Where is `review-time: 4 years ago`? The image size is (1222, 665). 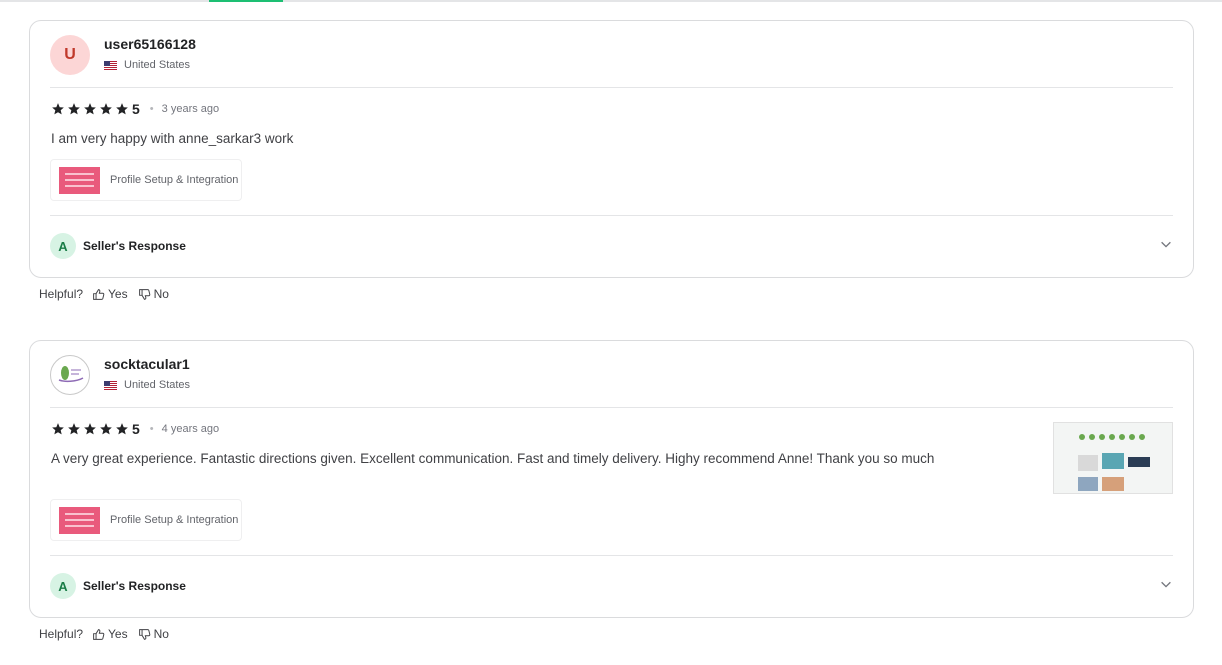
review-time: 4 years ago is located at coordinates (190, 429).